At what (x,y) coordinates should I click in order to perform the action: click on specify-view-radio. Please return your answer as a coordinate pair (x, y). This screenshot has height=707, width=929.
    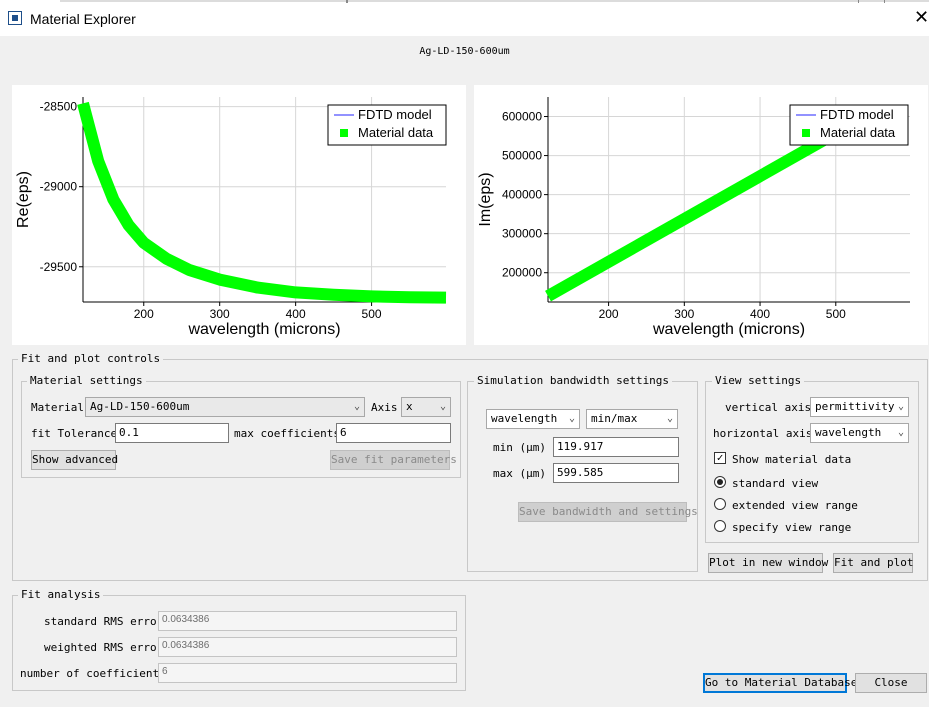
    Looking at the image, I should click on (720, 526).